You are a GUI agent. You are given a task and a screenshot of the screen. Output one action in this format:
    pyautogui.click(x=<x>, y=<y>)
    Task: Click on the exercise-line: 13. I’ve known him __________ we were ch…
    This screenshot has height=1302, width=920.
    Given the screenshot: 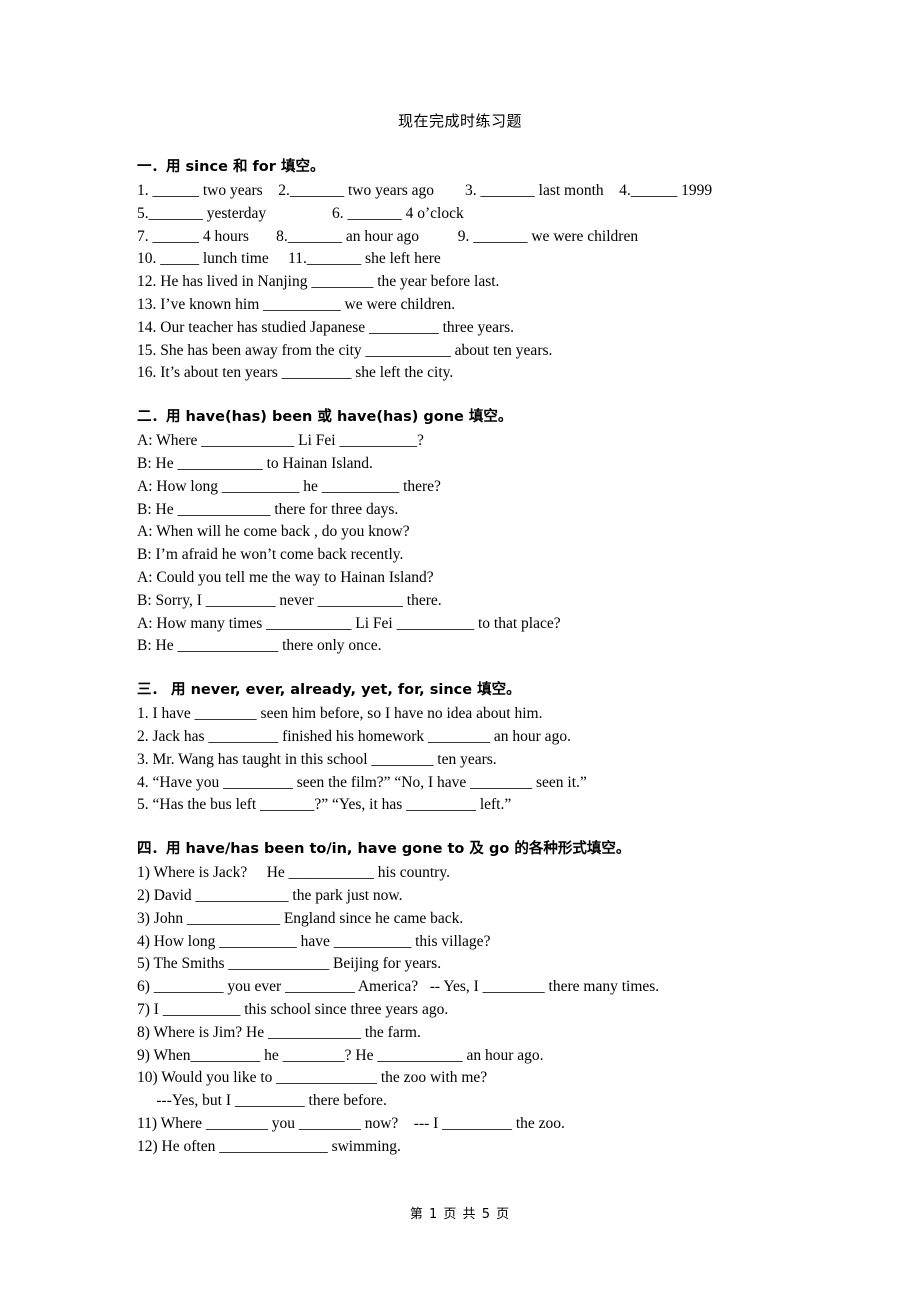 What is the action you would take?
    pyautogui.click(x=296, y=304)
    